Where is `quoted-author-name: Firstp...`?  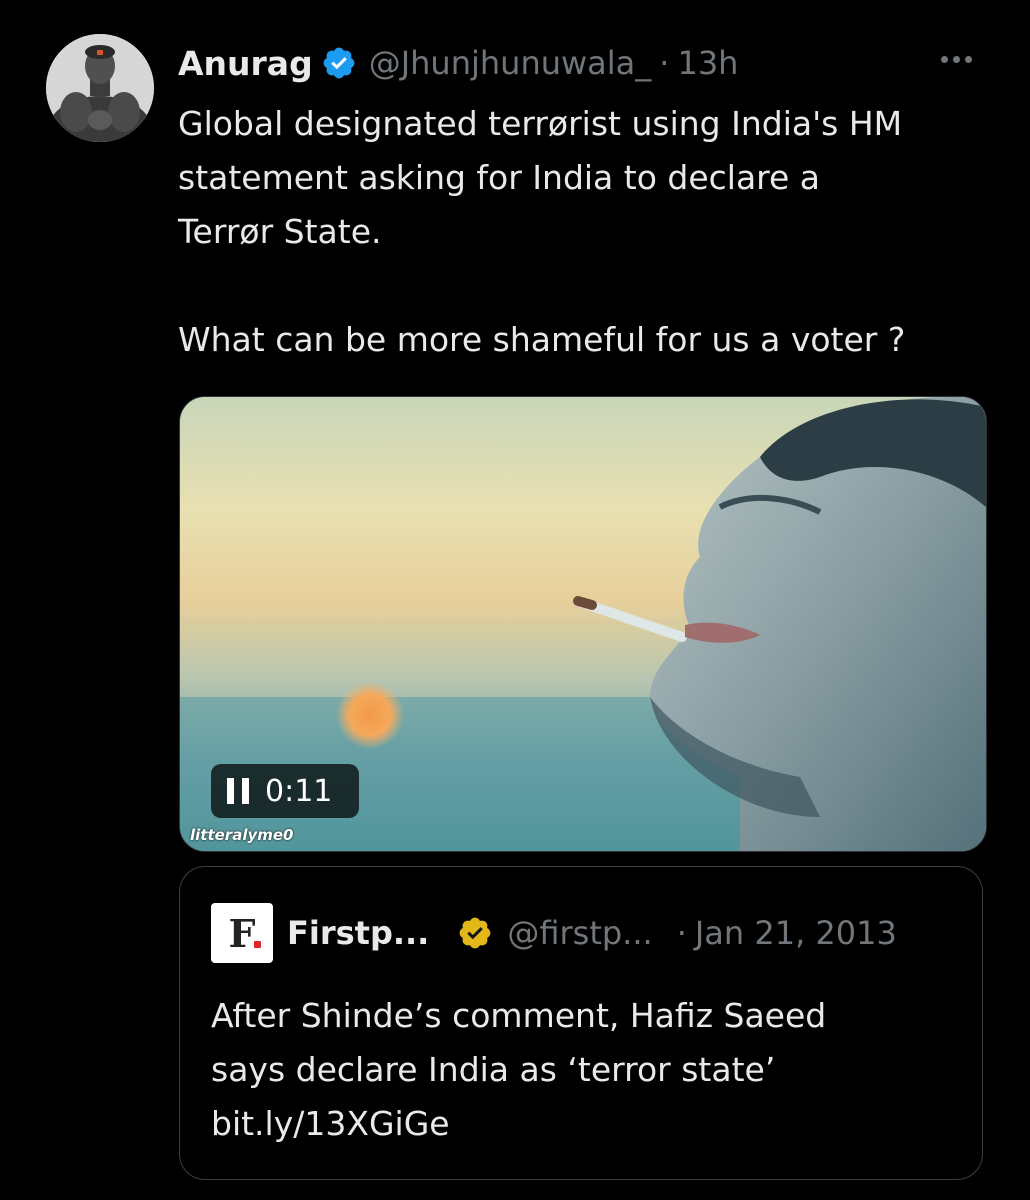 quoted-author-name: Firstp... is located at coordinates (358, 933).